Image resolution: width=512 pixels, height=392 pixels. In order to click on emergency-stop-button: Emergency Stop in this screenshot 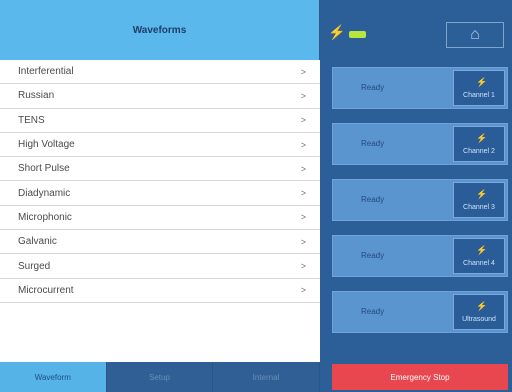, I will do `click(420, 377)`.